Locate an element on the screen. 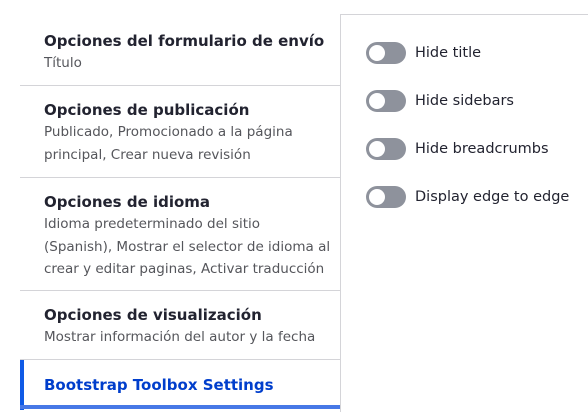 This screenshot has width=588, height=412. hide-title-toggle: Hide title is located at coordinates (423, 53).